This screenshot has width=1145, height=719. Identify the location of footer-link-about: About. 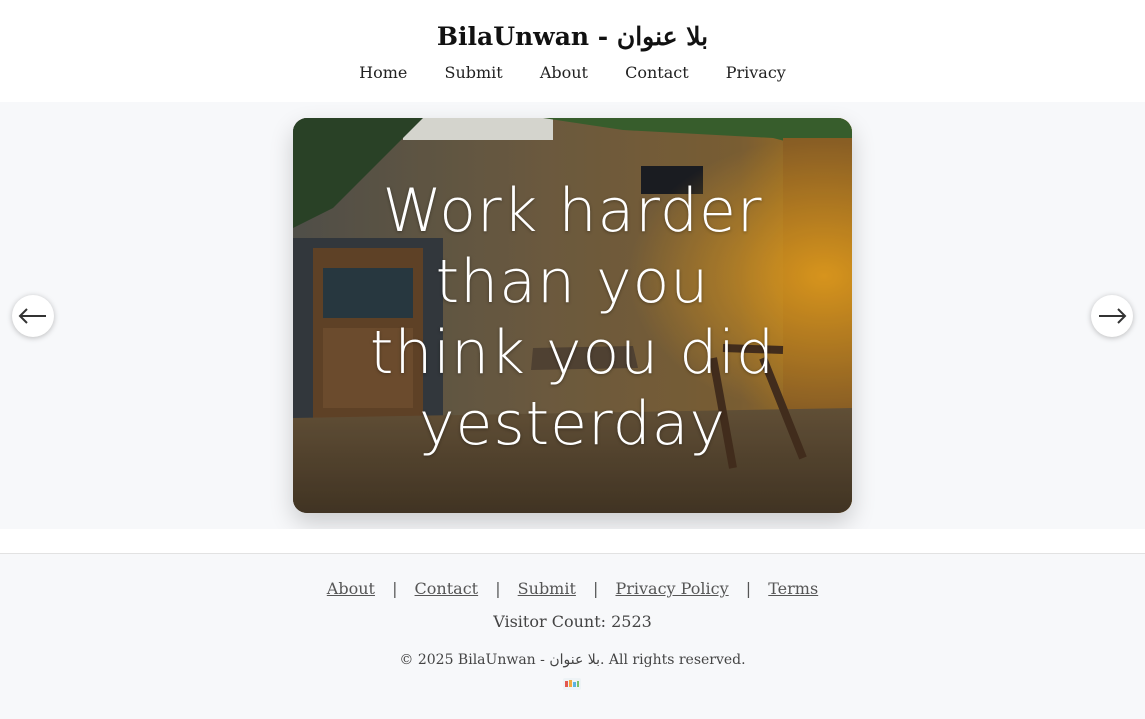
(351, 588).